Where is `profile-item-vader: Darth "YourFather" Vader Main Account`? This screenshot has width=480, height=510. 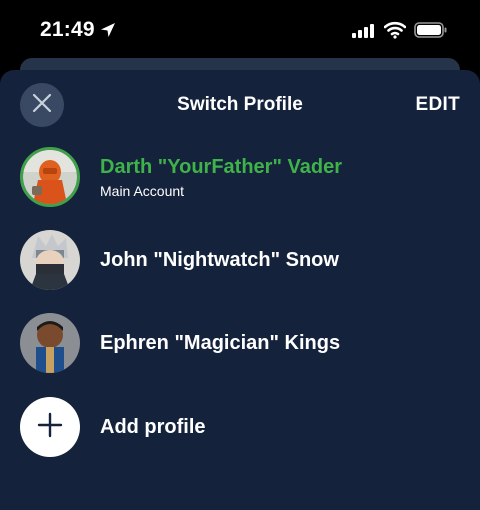 profile-item-vader: Darth "YourFather" Vader Main Account is located at coordinates (240, 177).